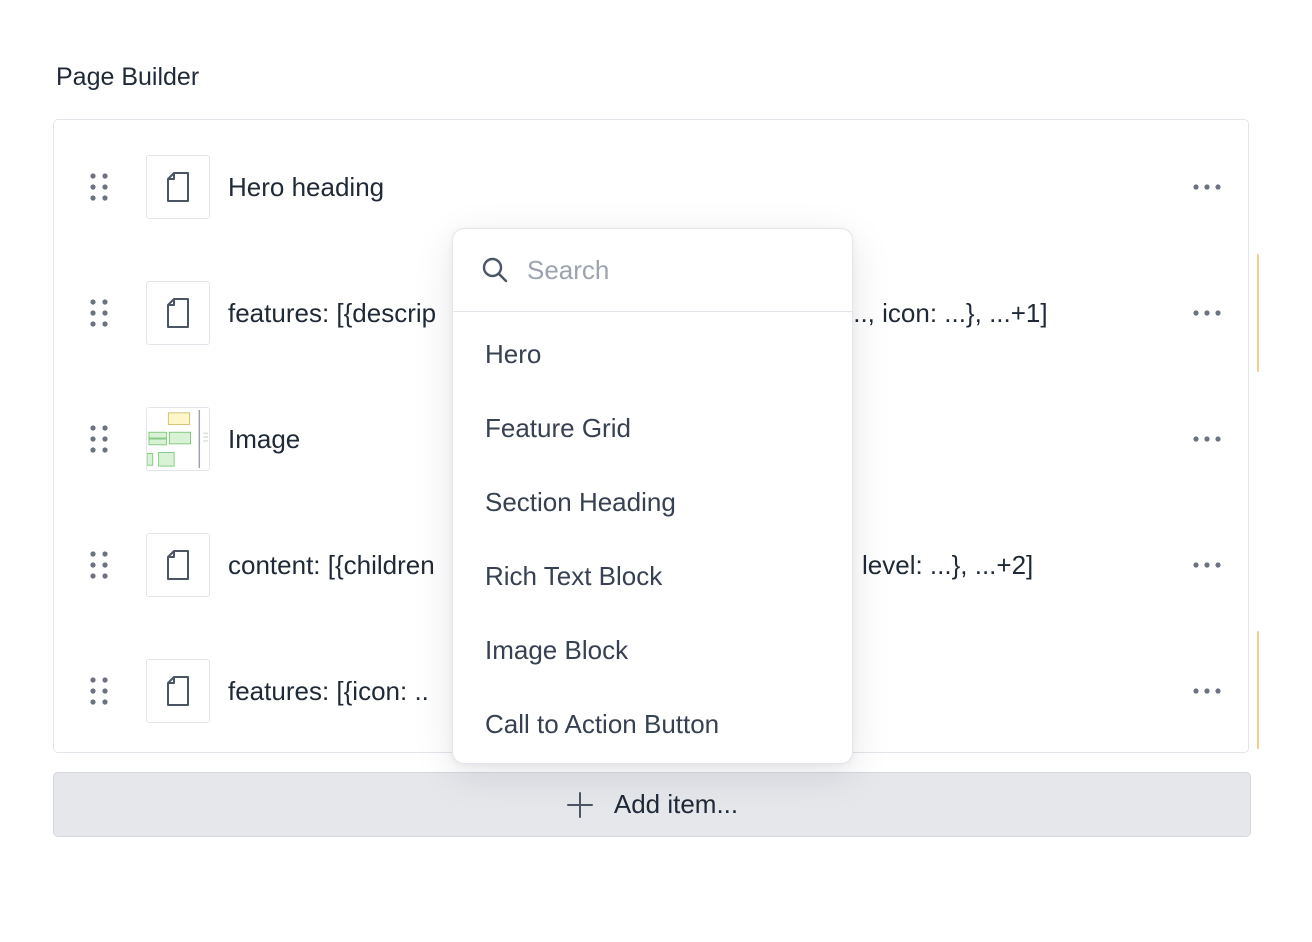 The image size is (1312, 942). Describe the element at coordinates (331, 565) in the screenshot. I see `item-label: content: [{children` at that location.